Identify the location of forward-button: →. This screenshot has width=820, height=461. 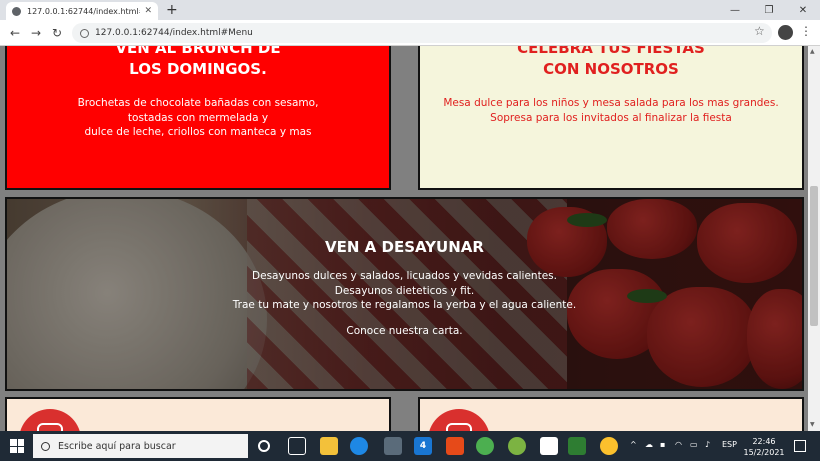
(36, 33).